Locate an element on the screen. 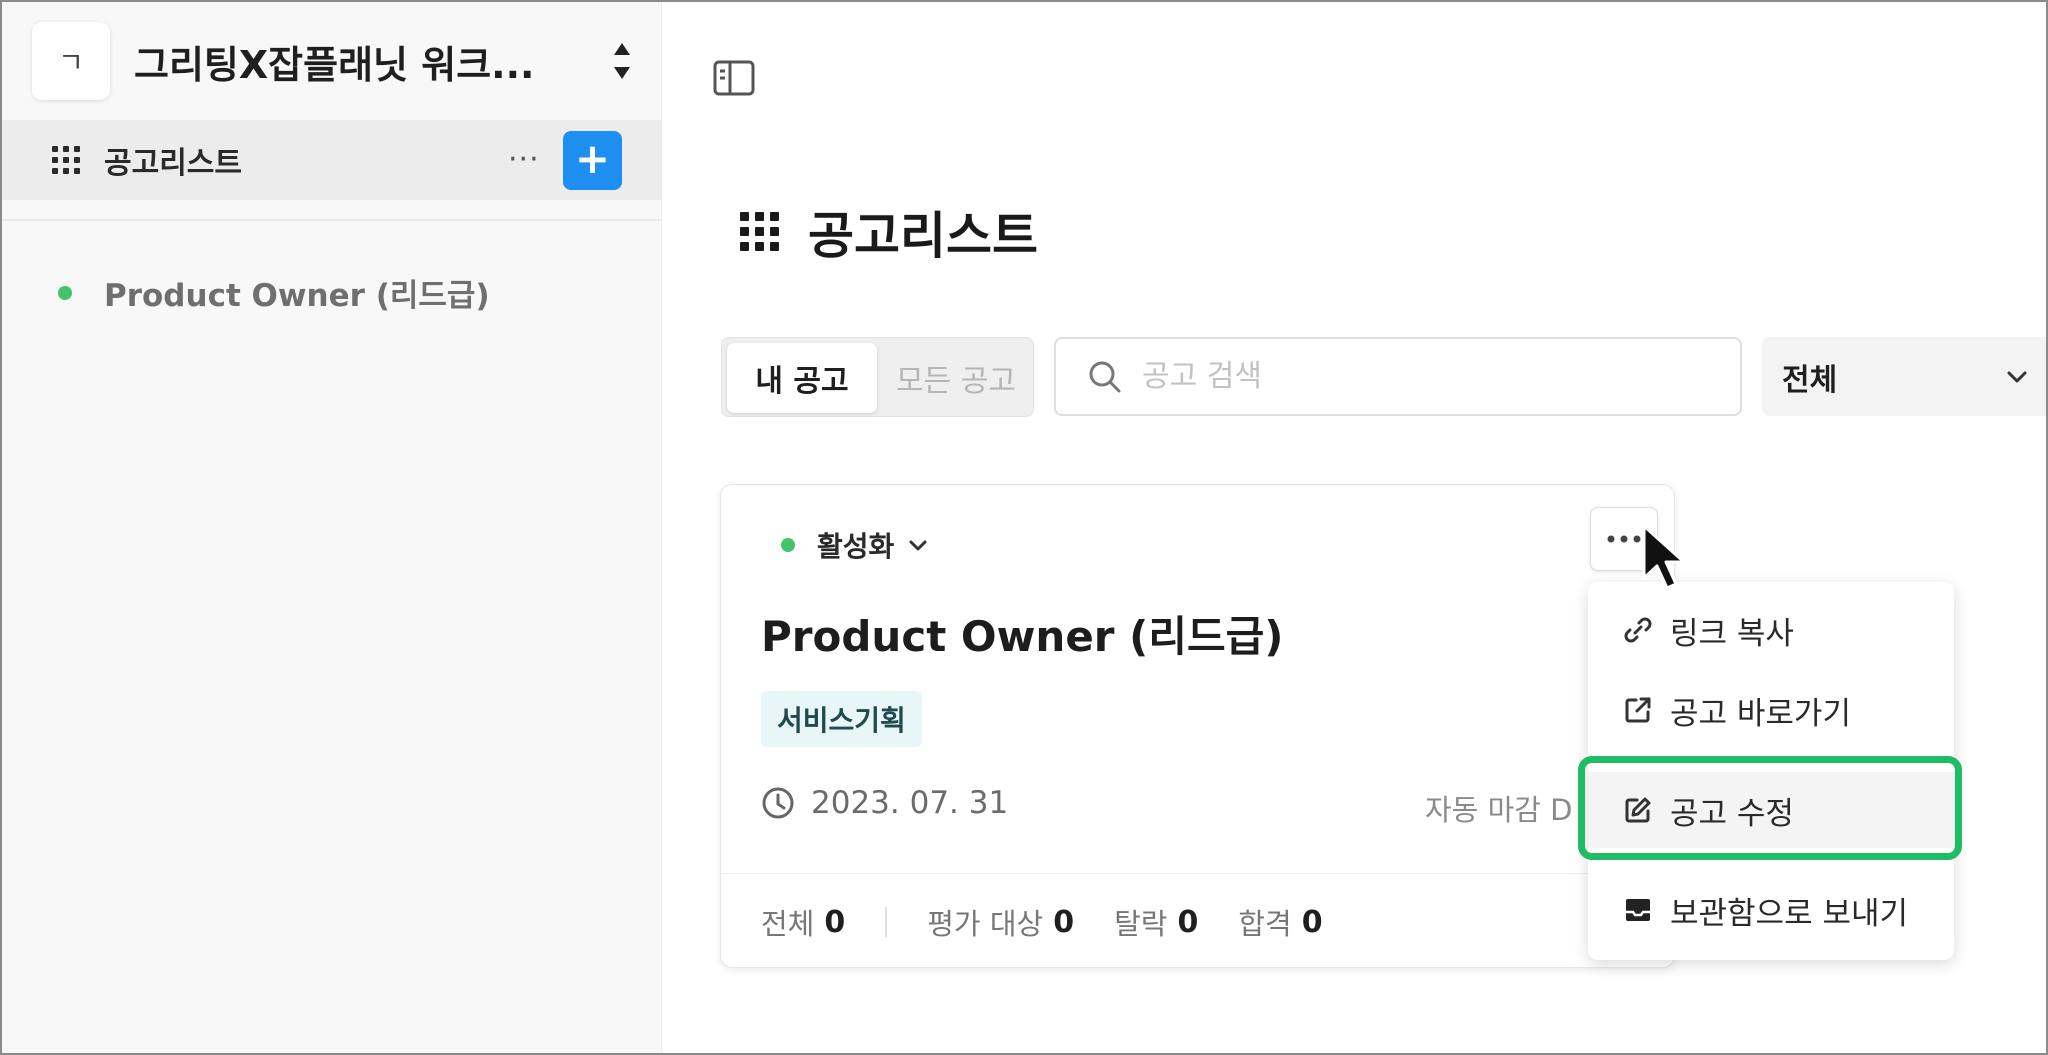 This screenshot has width=2048, height=1055. stat-under-review: 평가 대상 0 is located at coordinates (1000, 922).